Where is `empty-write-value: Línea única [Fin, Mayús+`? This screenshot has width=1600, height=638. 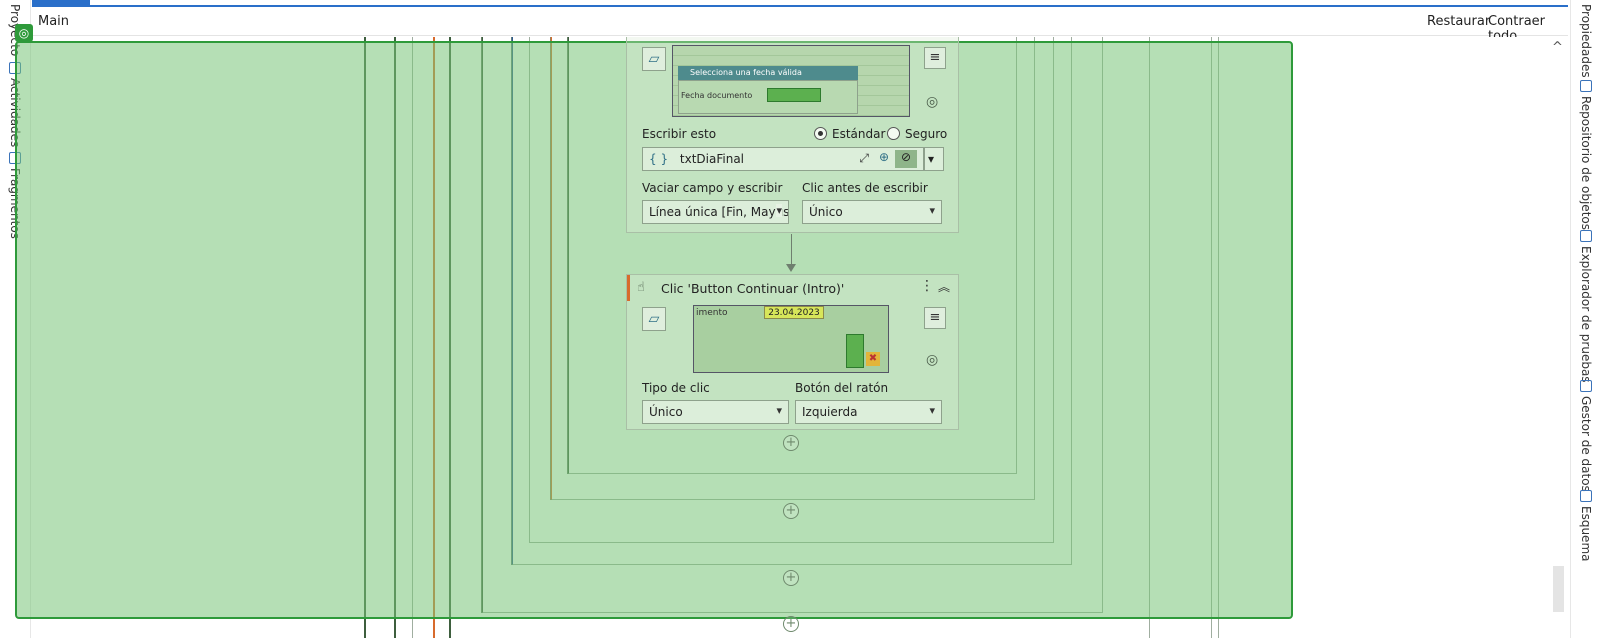 empty-write-value: Línea única [Fin, Mayús+ is located at coordinates (719, 212).